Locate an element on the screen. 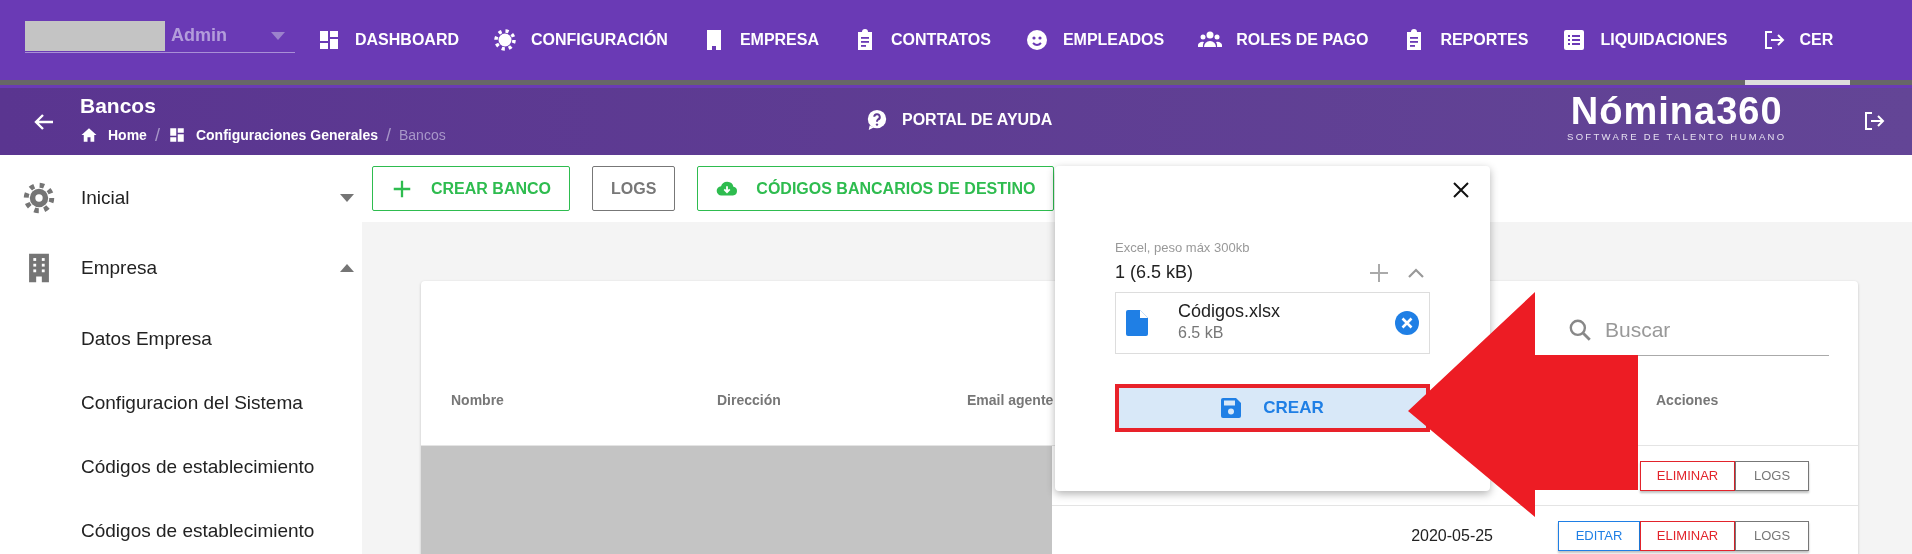 This screenshot has height=554, width=1912. caret-icon is located at coordinates (278, 35).